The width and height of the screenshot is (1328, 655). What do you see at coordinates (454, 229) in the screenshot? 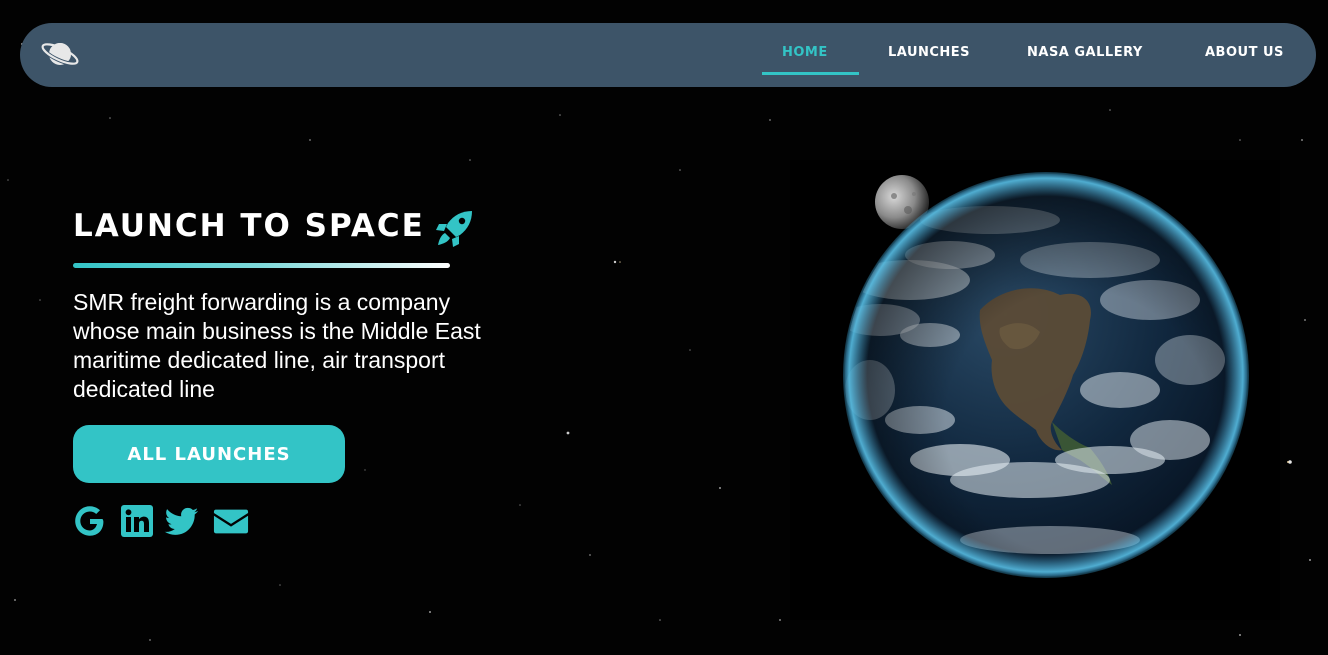
I see `rocket-icon` at bounding box center [454, 229].